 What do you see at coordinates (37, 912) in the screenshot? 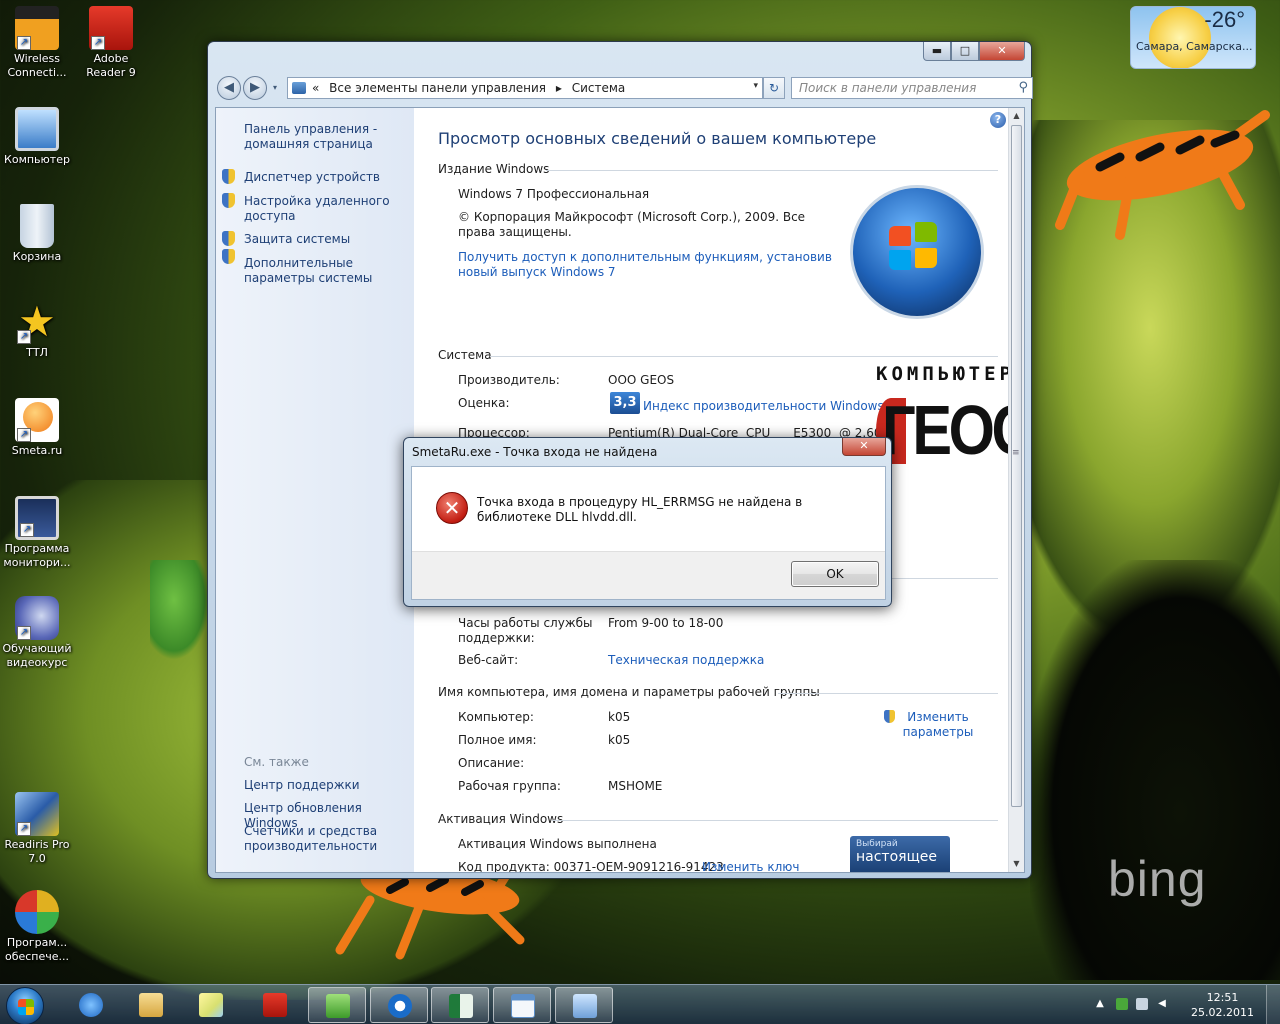
I see `software-icon` at bounding box center [37, 912].